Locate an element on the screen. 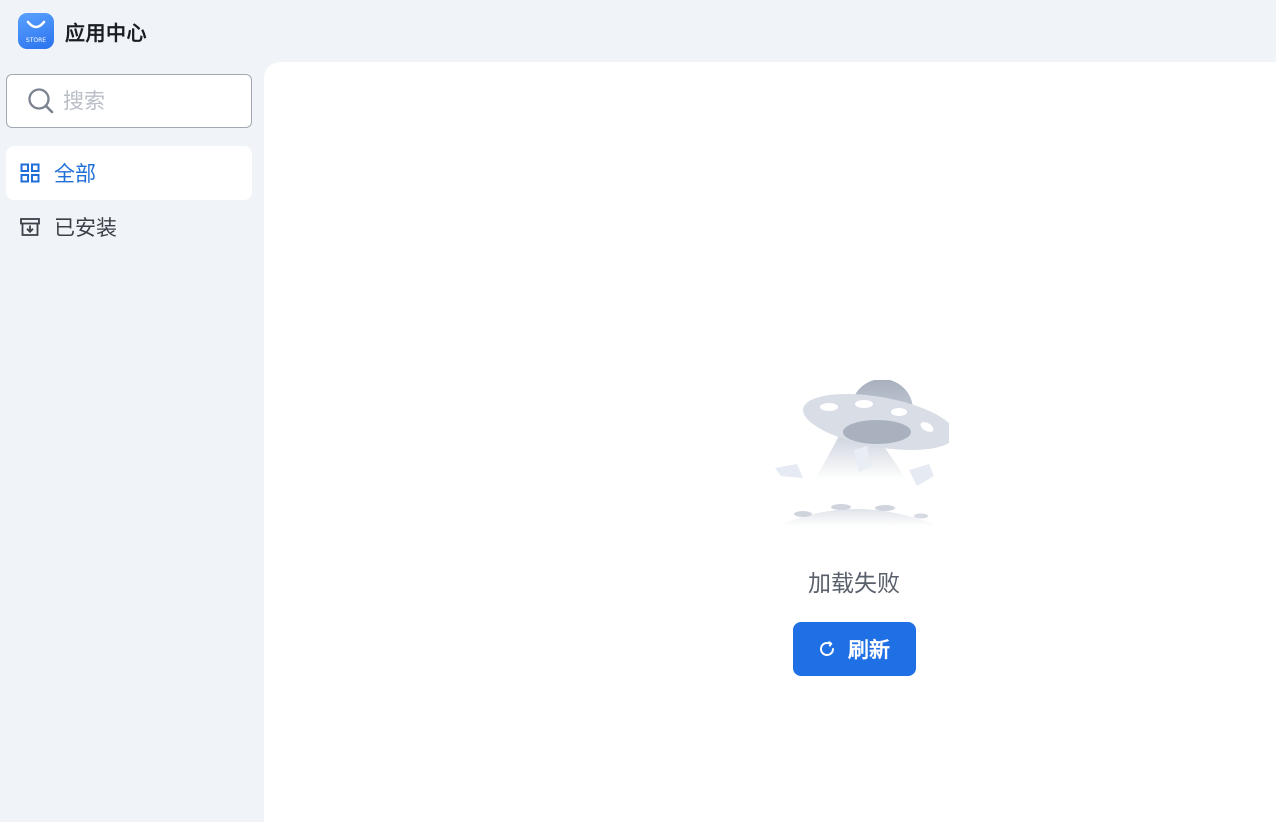 The height and width of the screenshot is (822, 1276). search-box is located at coordinates (129, 101).